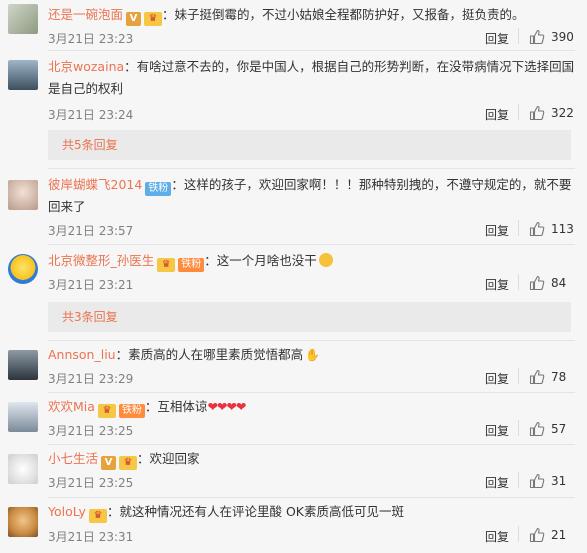  What do you see at coordinates (559, 377) in the screenshot?
I see `like-count: 78` at bounding box center [559, 377].